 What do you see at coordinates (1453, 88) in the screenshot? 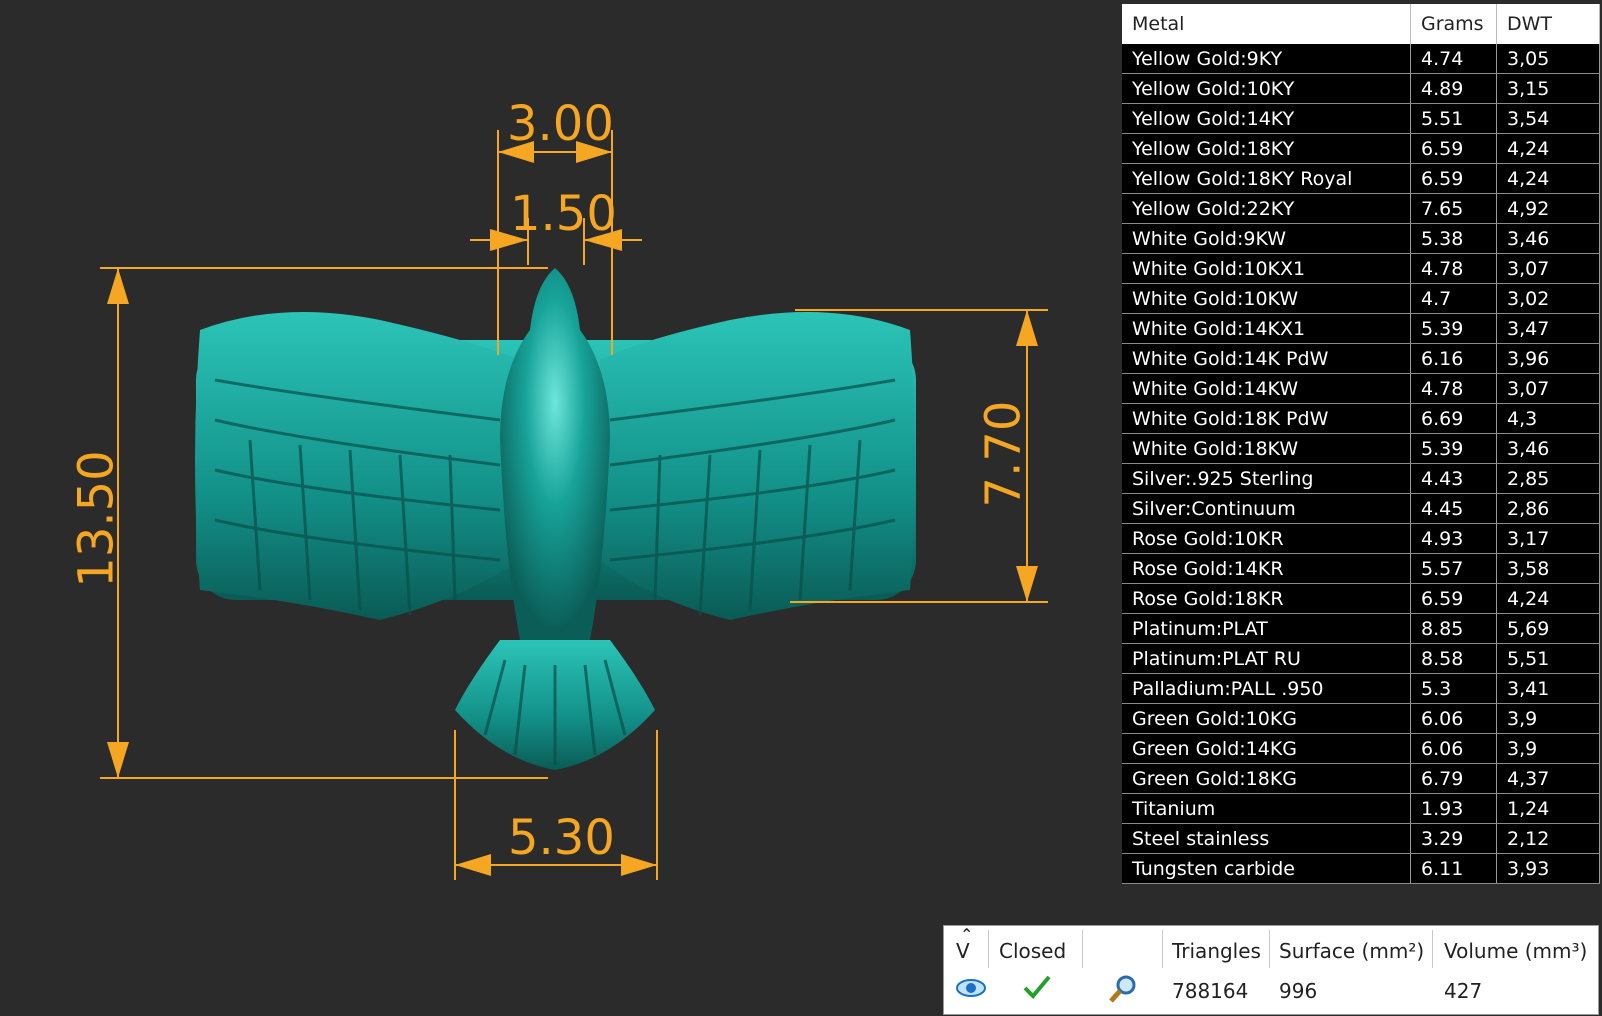
I see `grams-cell: 4.89` at bounding box center [1453, 88].